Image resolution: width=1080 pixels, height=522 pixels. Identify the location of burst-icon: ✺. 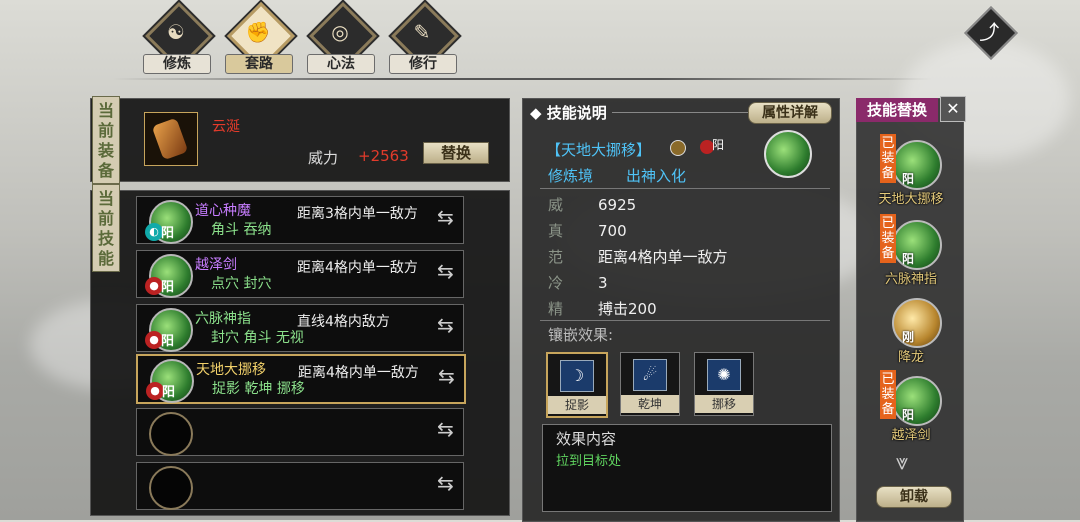
(724, 375).